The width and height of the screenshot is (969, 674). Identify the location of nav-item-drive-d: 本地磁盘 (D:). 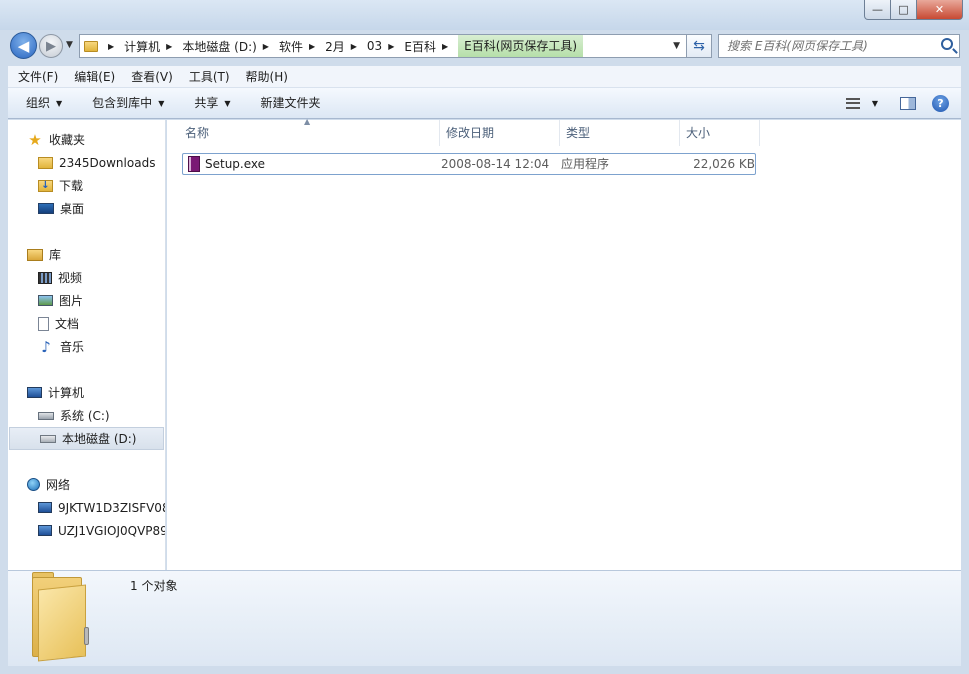
(86, 438).